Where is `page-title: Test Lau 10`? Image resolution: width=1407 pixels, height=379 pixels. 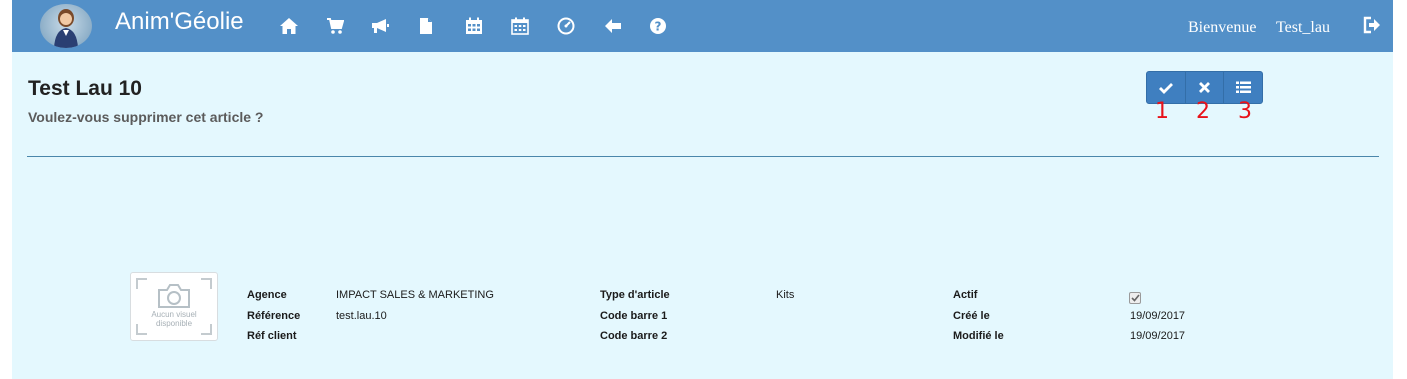
page-title: Test Lau 10 is located at coordinates (85, 88).